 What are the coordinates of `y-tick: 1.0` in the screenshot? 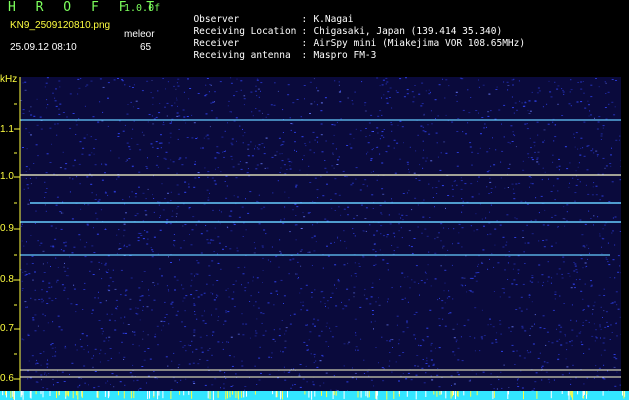 It's located at (7, 176).